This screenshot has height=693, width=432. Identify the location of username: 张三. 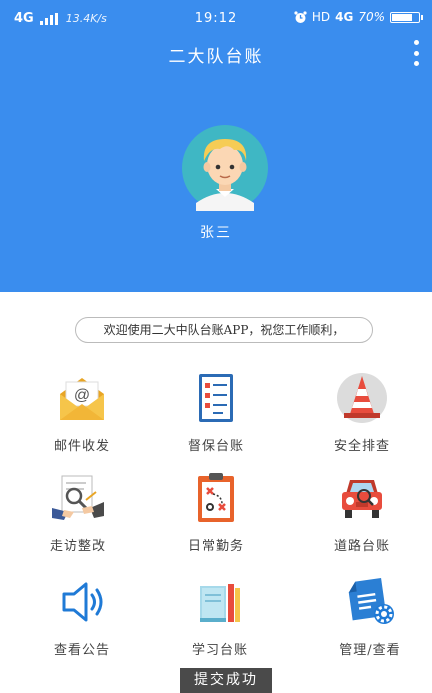
(216, 233).